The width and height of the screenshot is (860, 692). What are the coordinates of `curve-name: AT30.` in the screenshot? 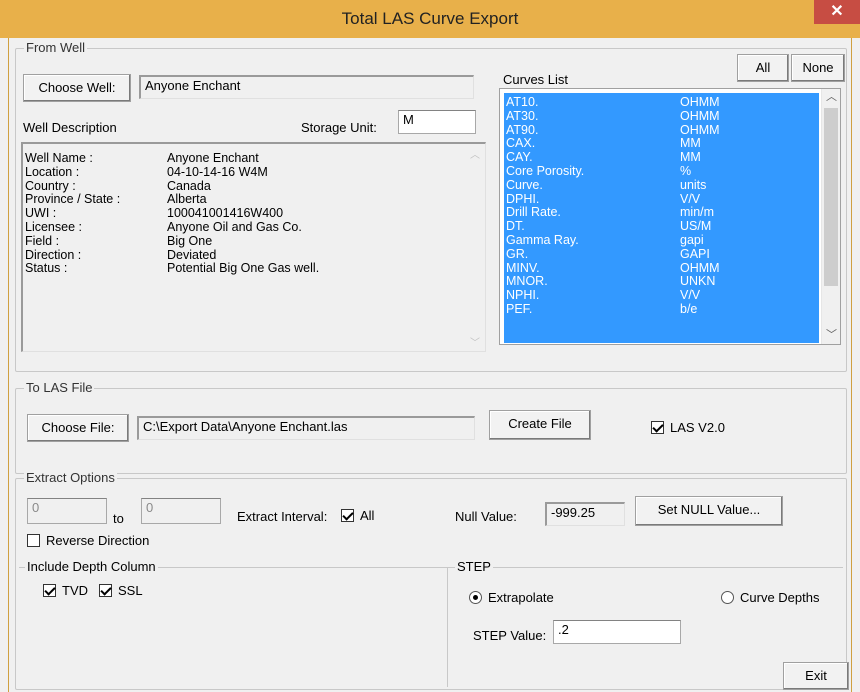 It's located at (522, 115).